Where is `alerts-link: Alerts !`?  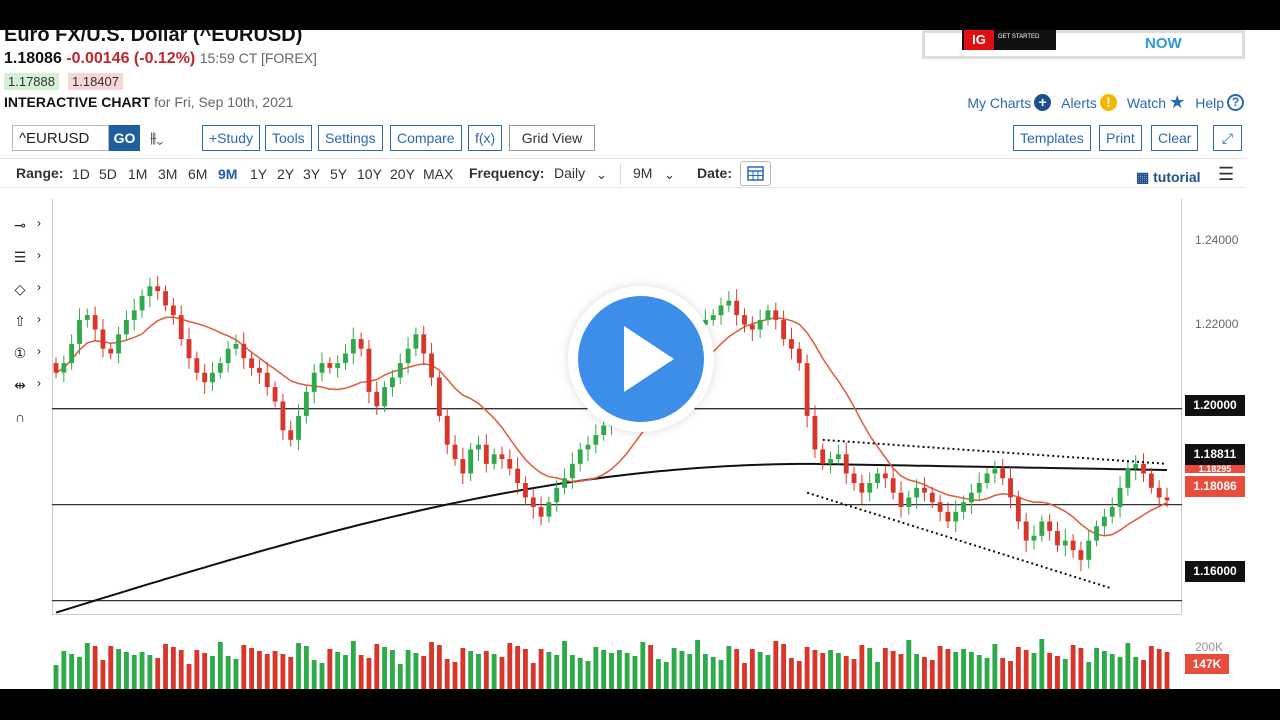 alerts-link: Alerts ! is located at coordinates (1089, 102).